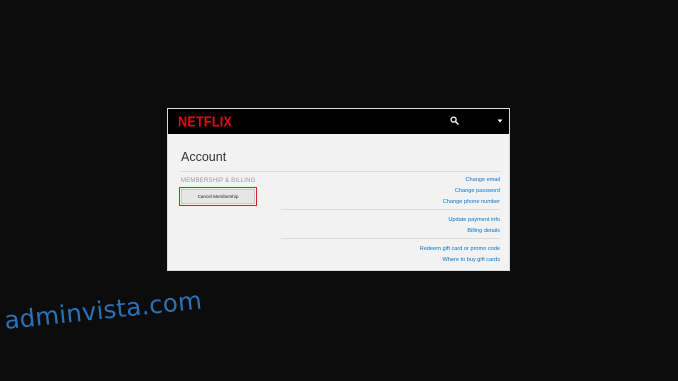  I want to click on change-email-link: Change email, so click(390, 180).